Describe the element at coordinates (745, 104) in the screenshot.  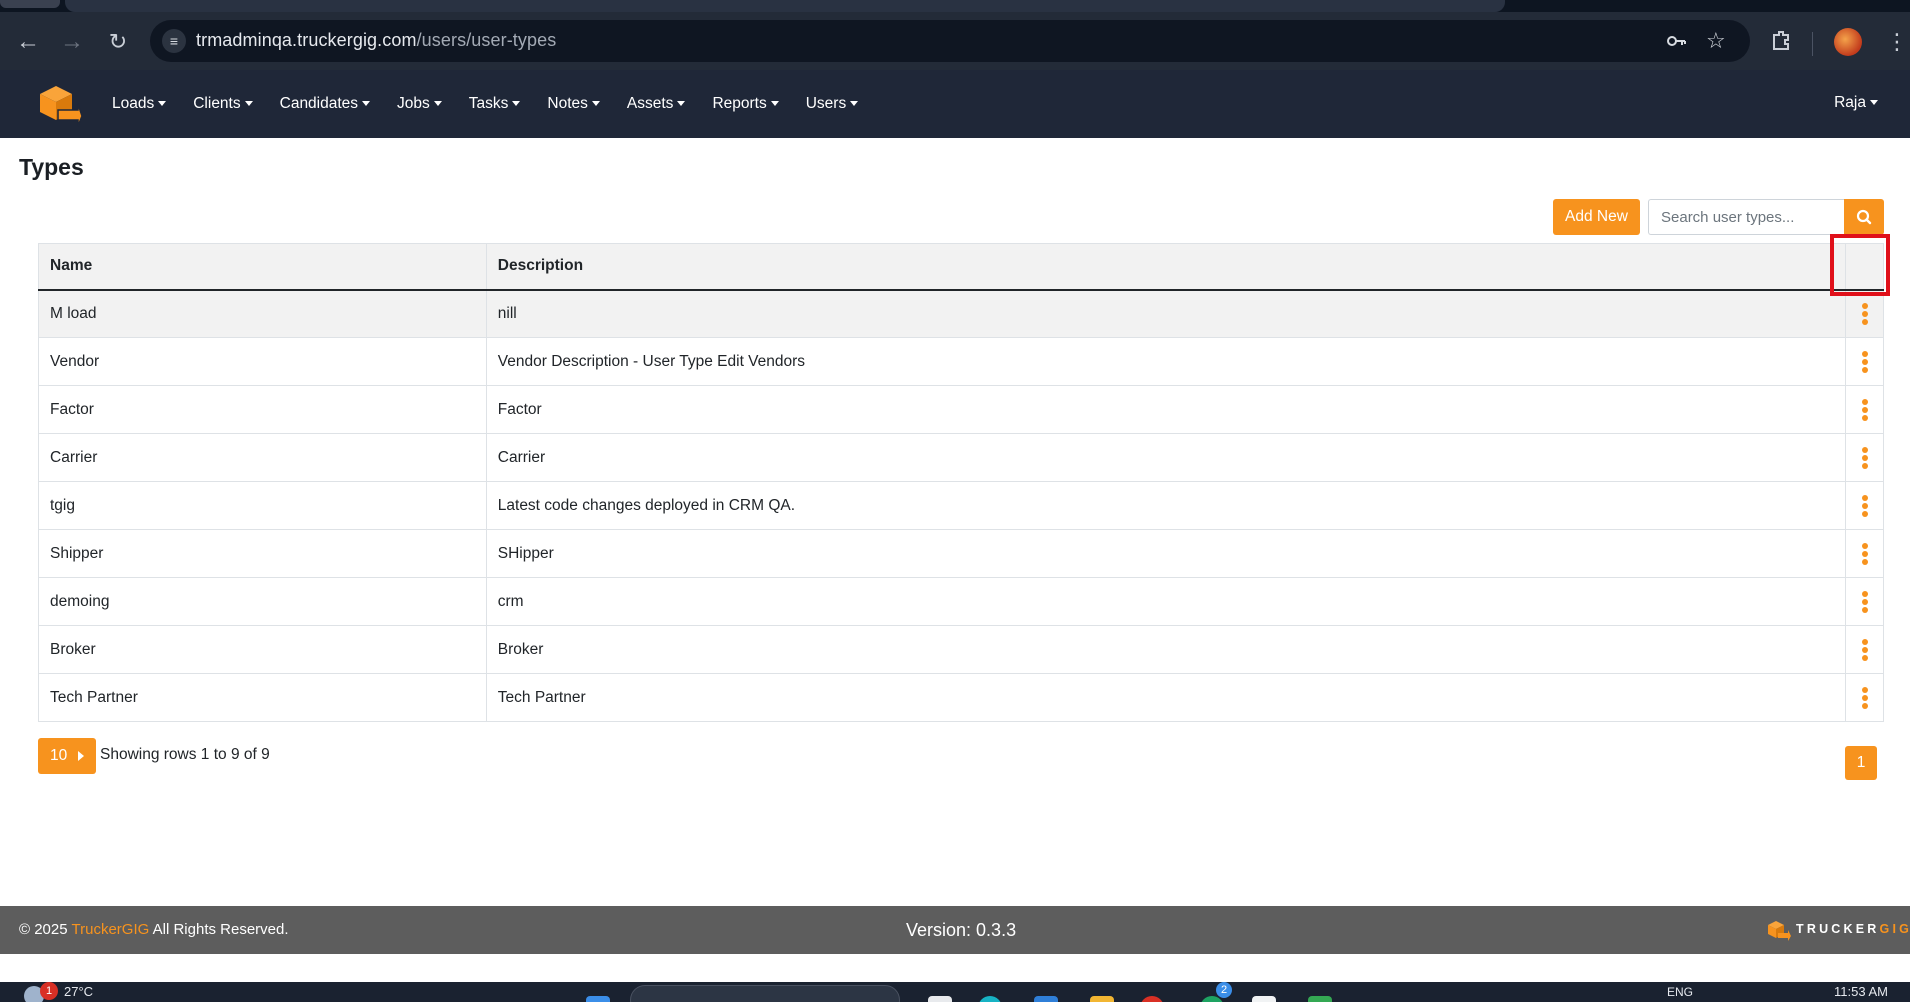
I see `menu-reports: Reports` at that location.